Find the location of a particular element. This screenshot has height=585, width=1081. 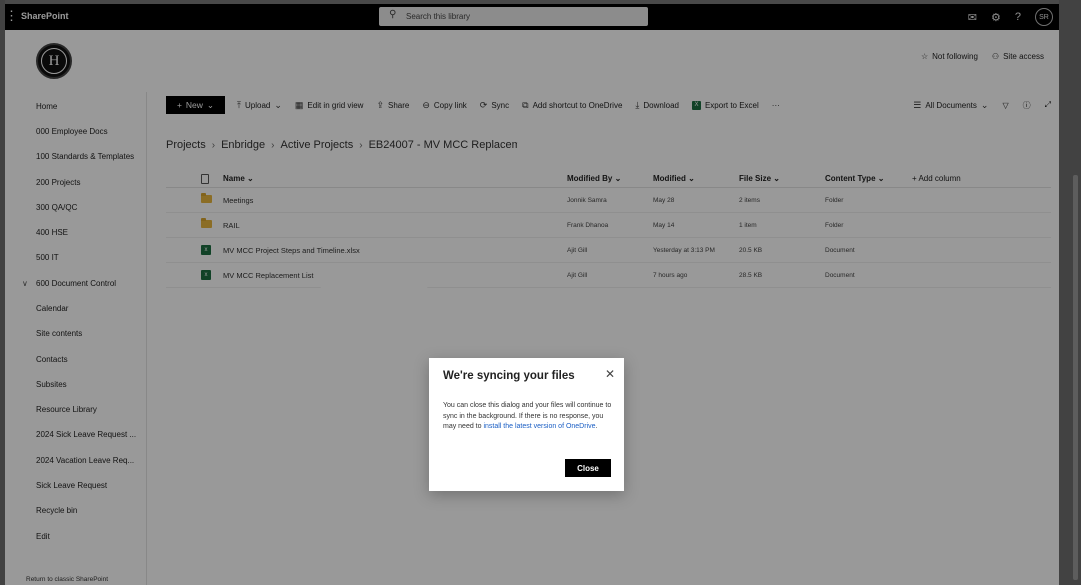

dialog-body-end: . is located at coordinates (596, 427).